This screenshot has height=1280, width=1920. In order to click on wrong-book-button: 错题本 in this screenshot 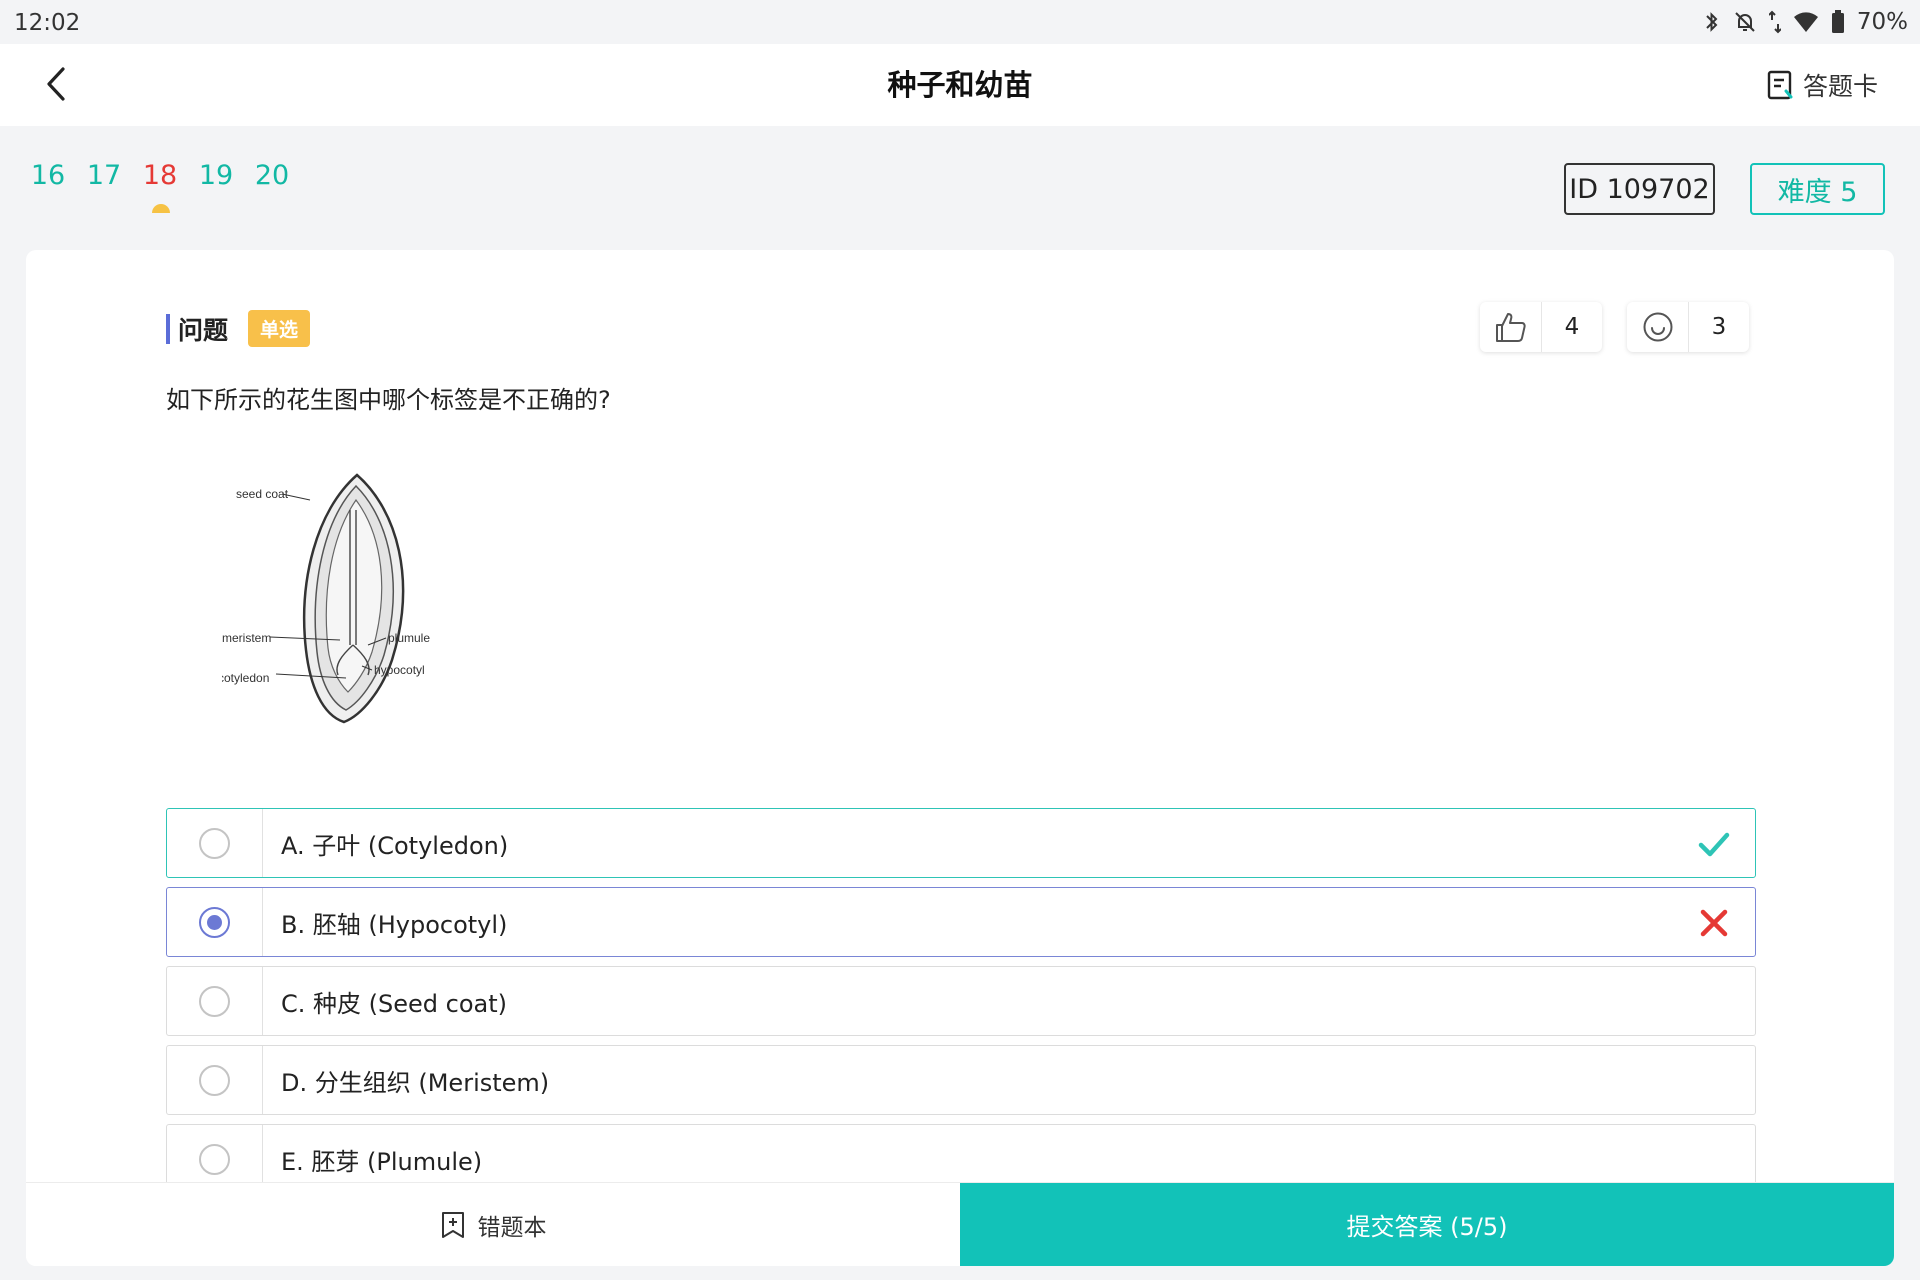, I will do `click(493, 1224)`.